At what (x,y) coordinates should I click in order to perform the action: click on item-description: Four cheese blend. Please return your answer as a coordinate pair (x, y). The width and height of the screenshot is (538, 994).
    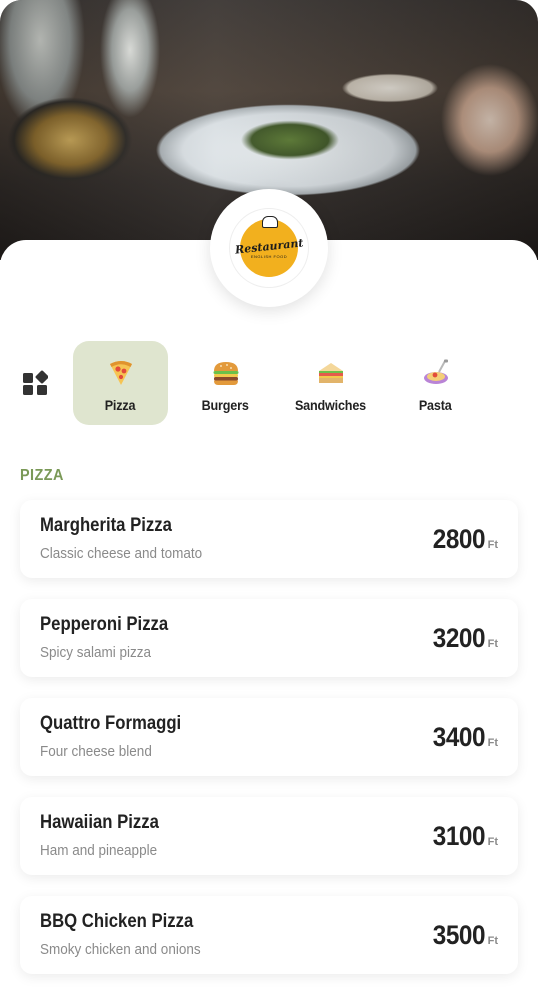
    Looking at the image, I should click on (96, 751).